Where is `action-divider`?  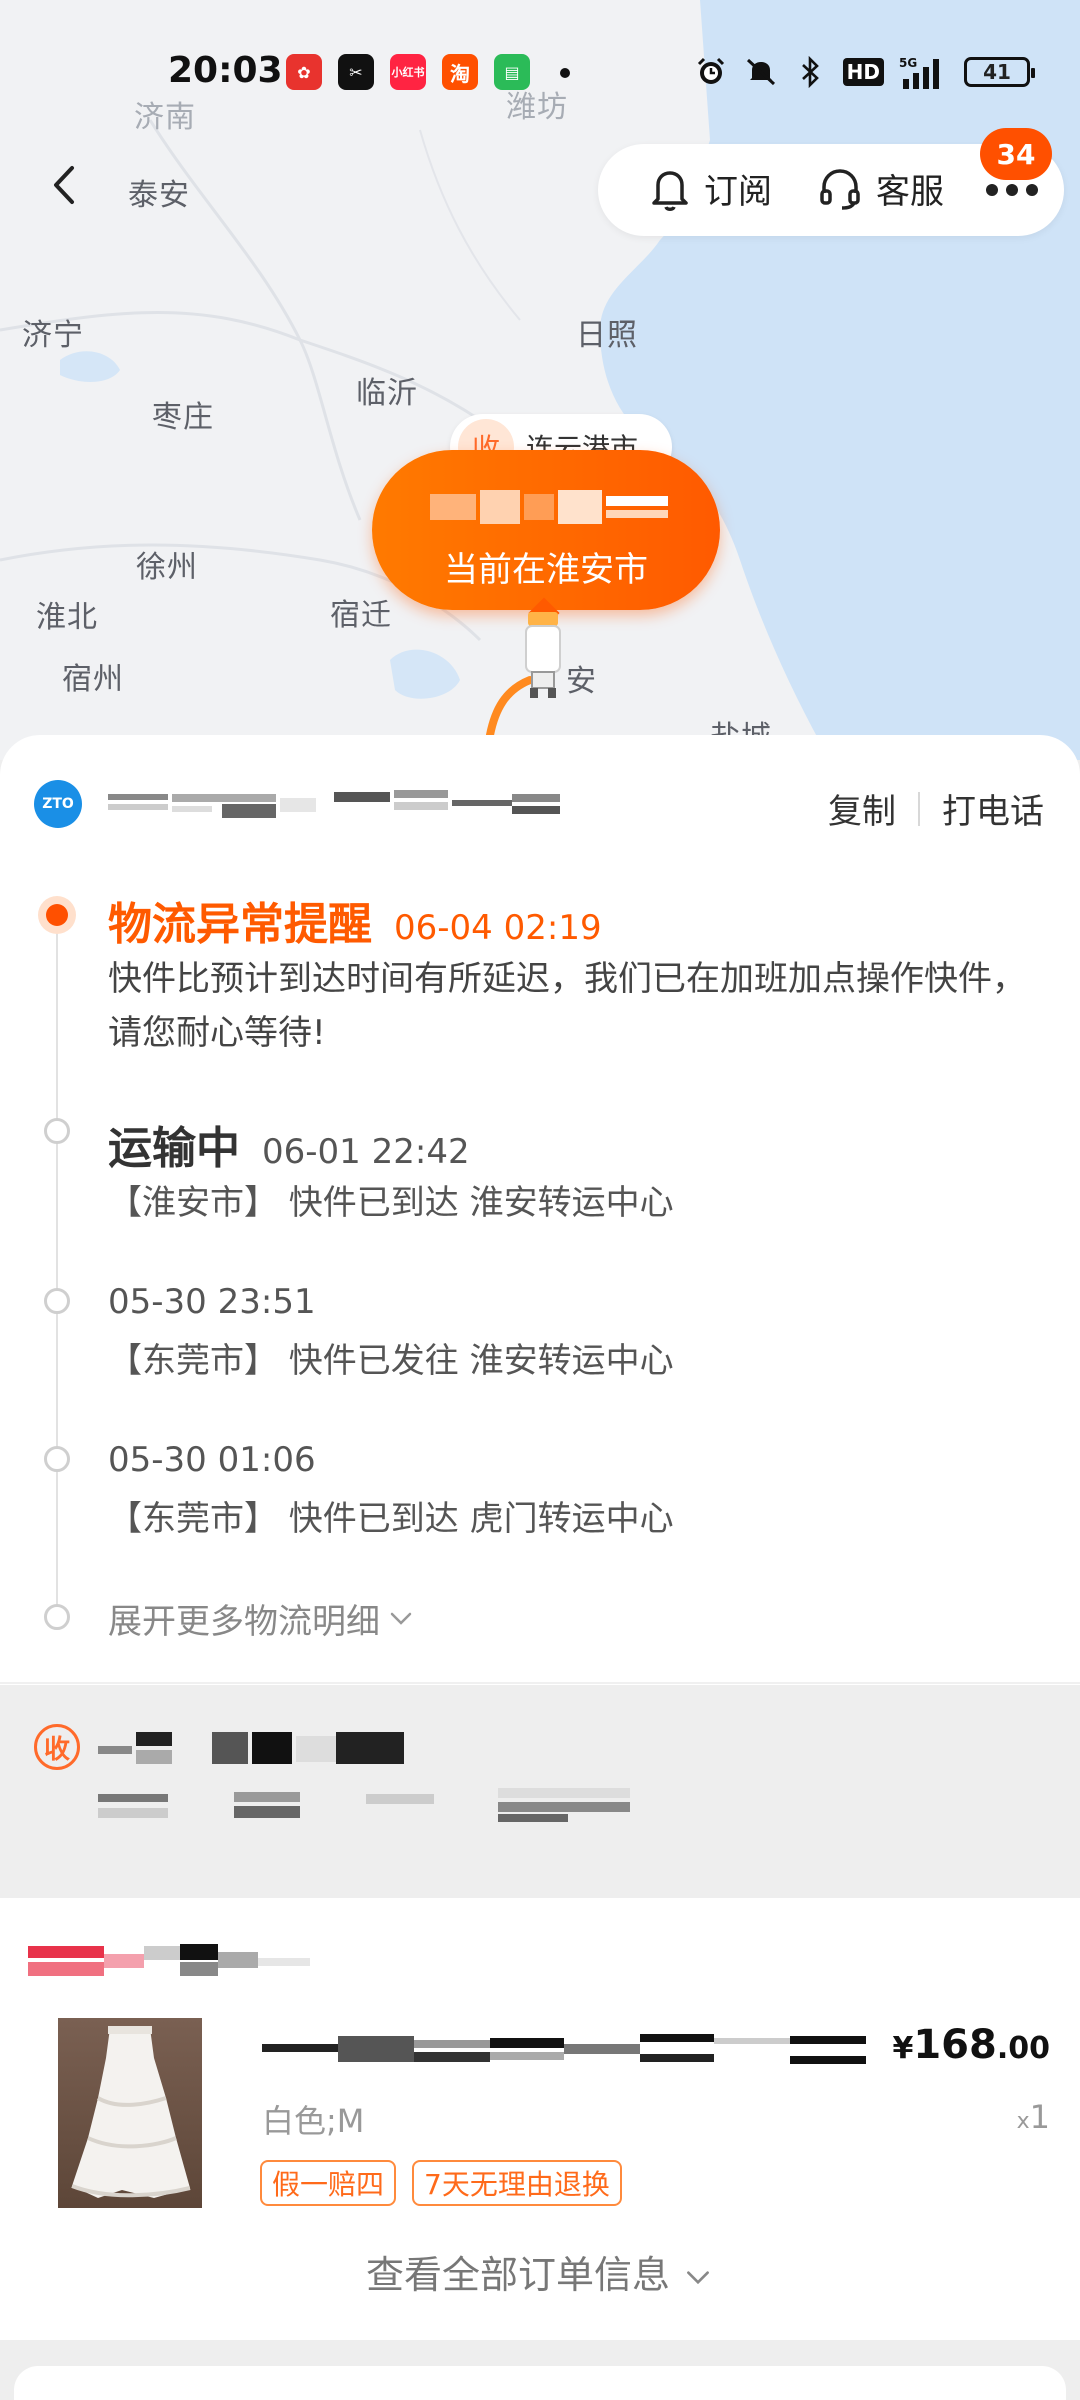 action-divider is located at coordinates (919, 808).